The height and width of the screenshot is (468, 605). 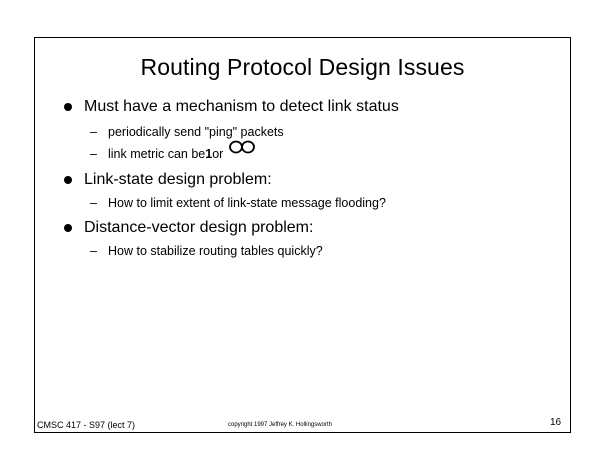 I want to click on footer-course: CMSC 417 - S97 (lect 7), so click(x=86, y=425).